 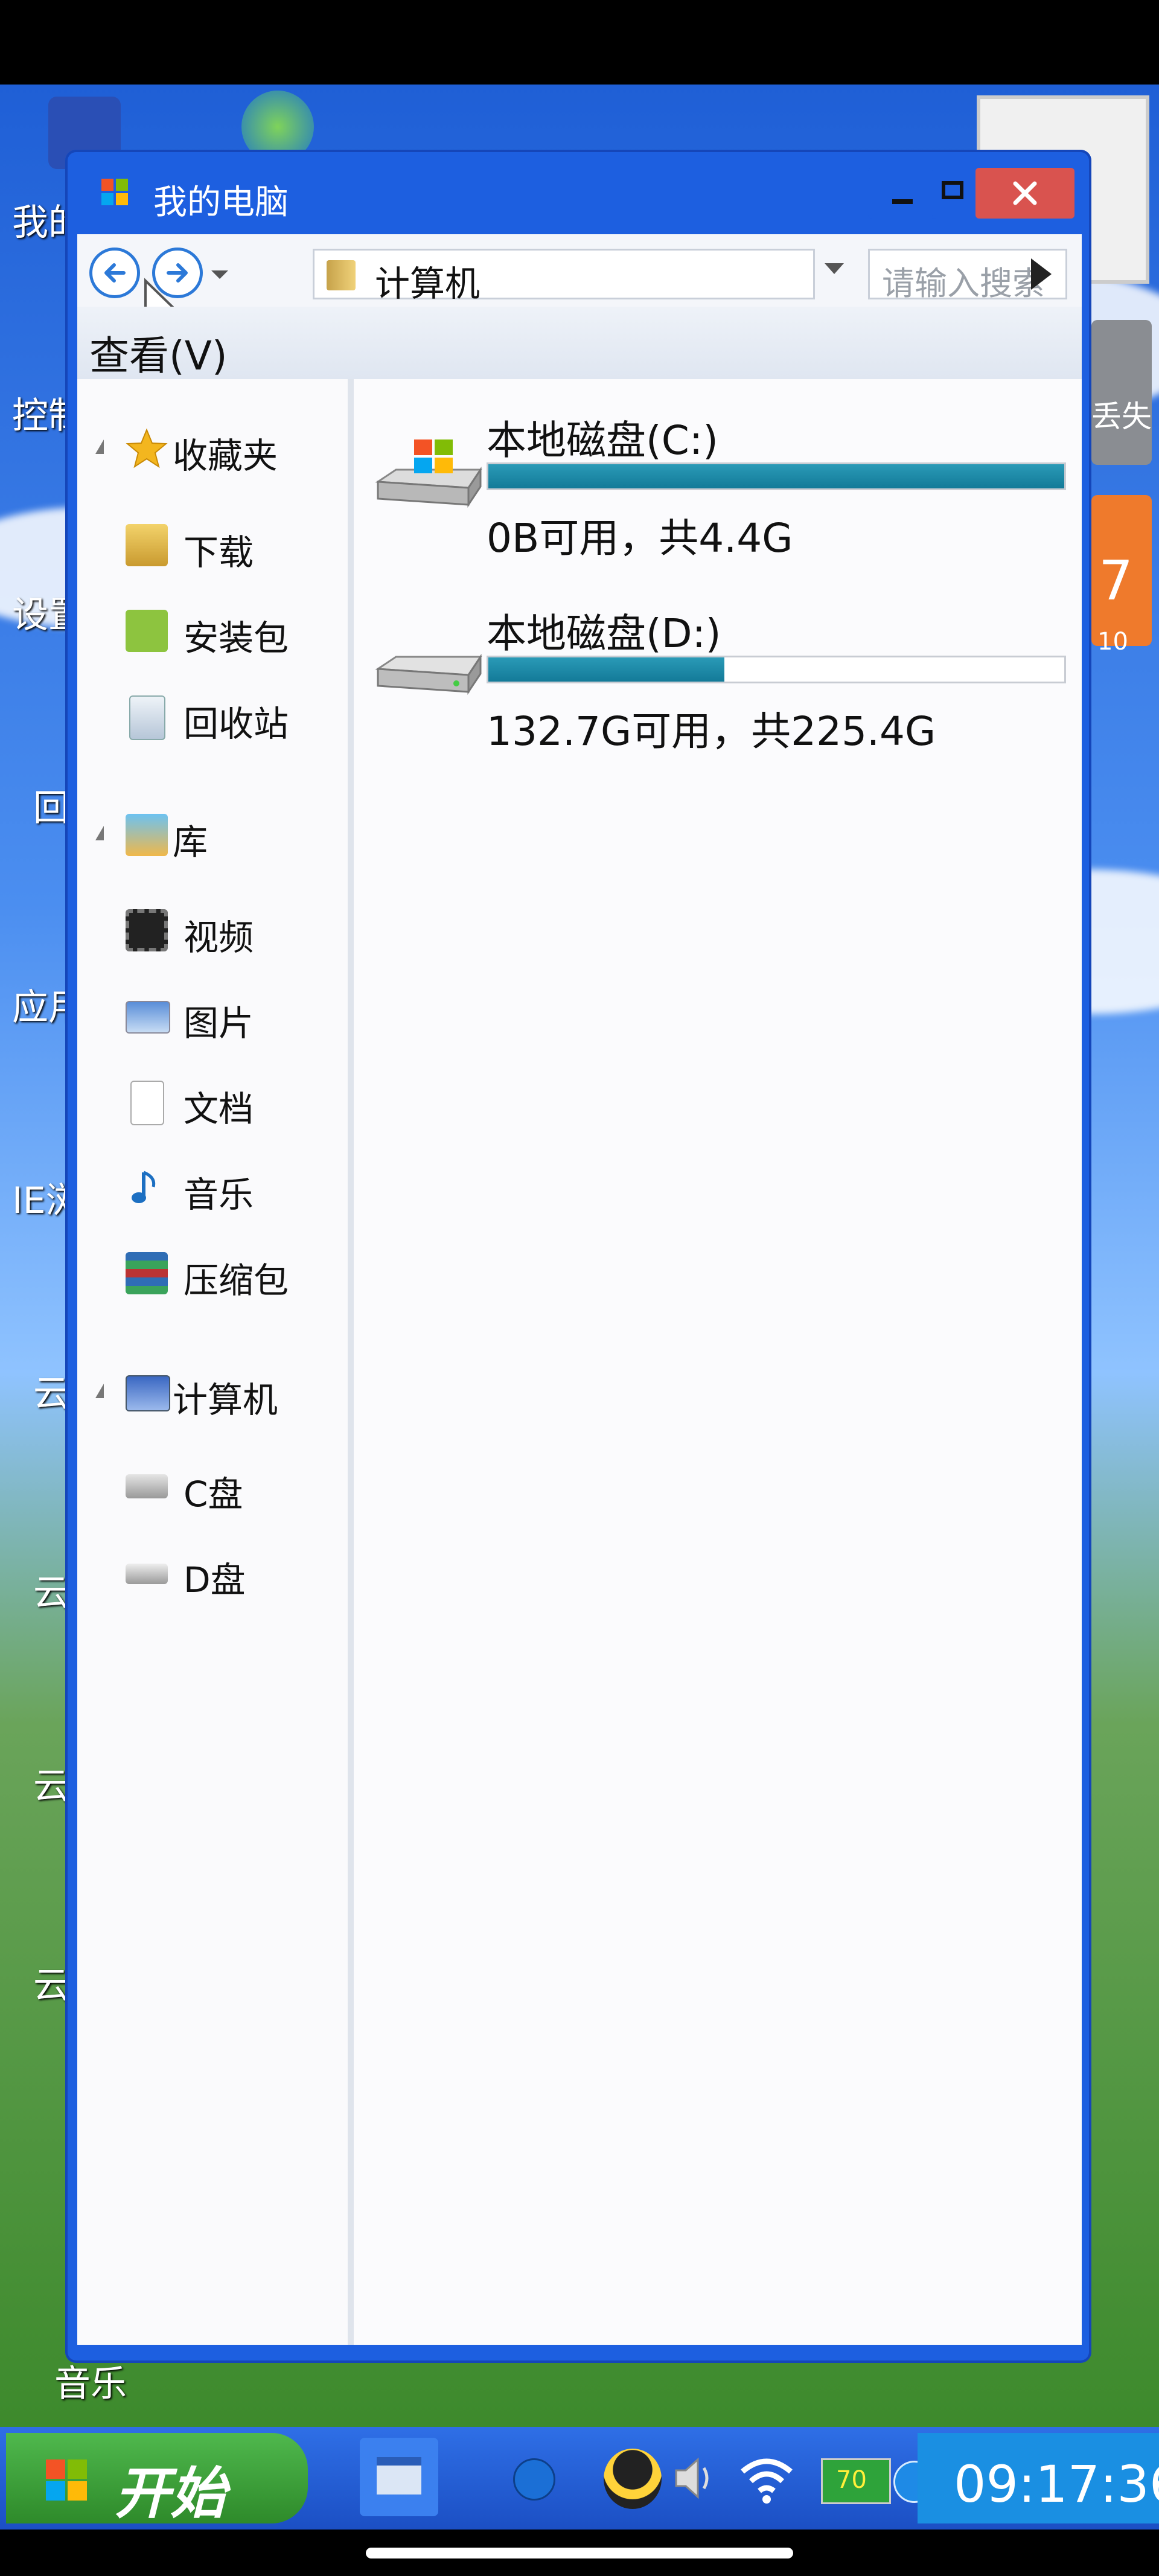 I want to click on tree-computer-label: 计算机, so click(x=225, y=1400).